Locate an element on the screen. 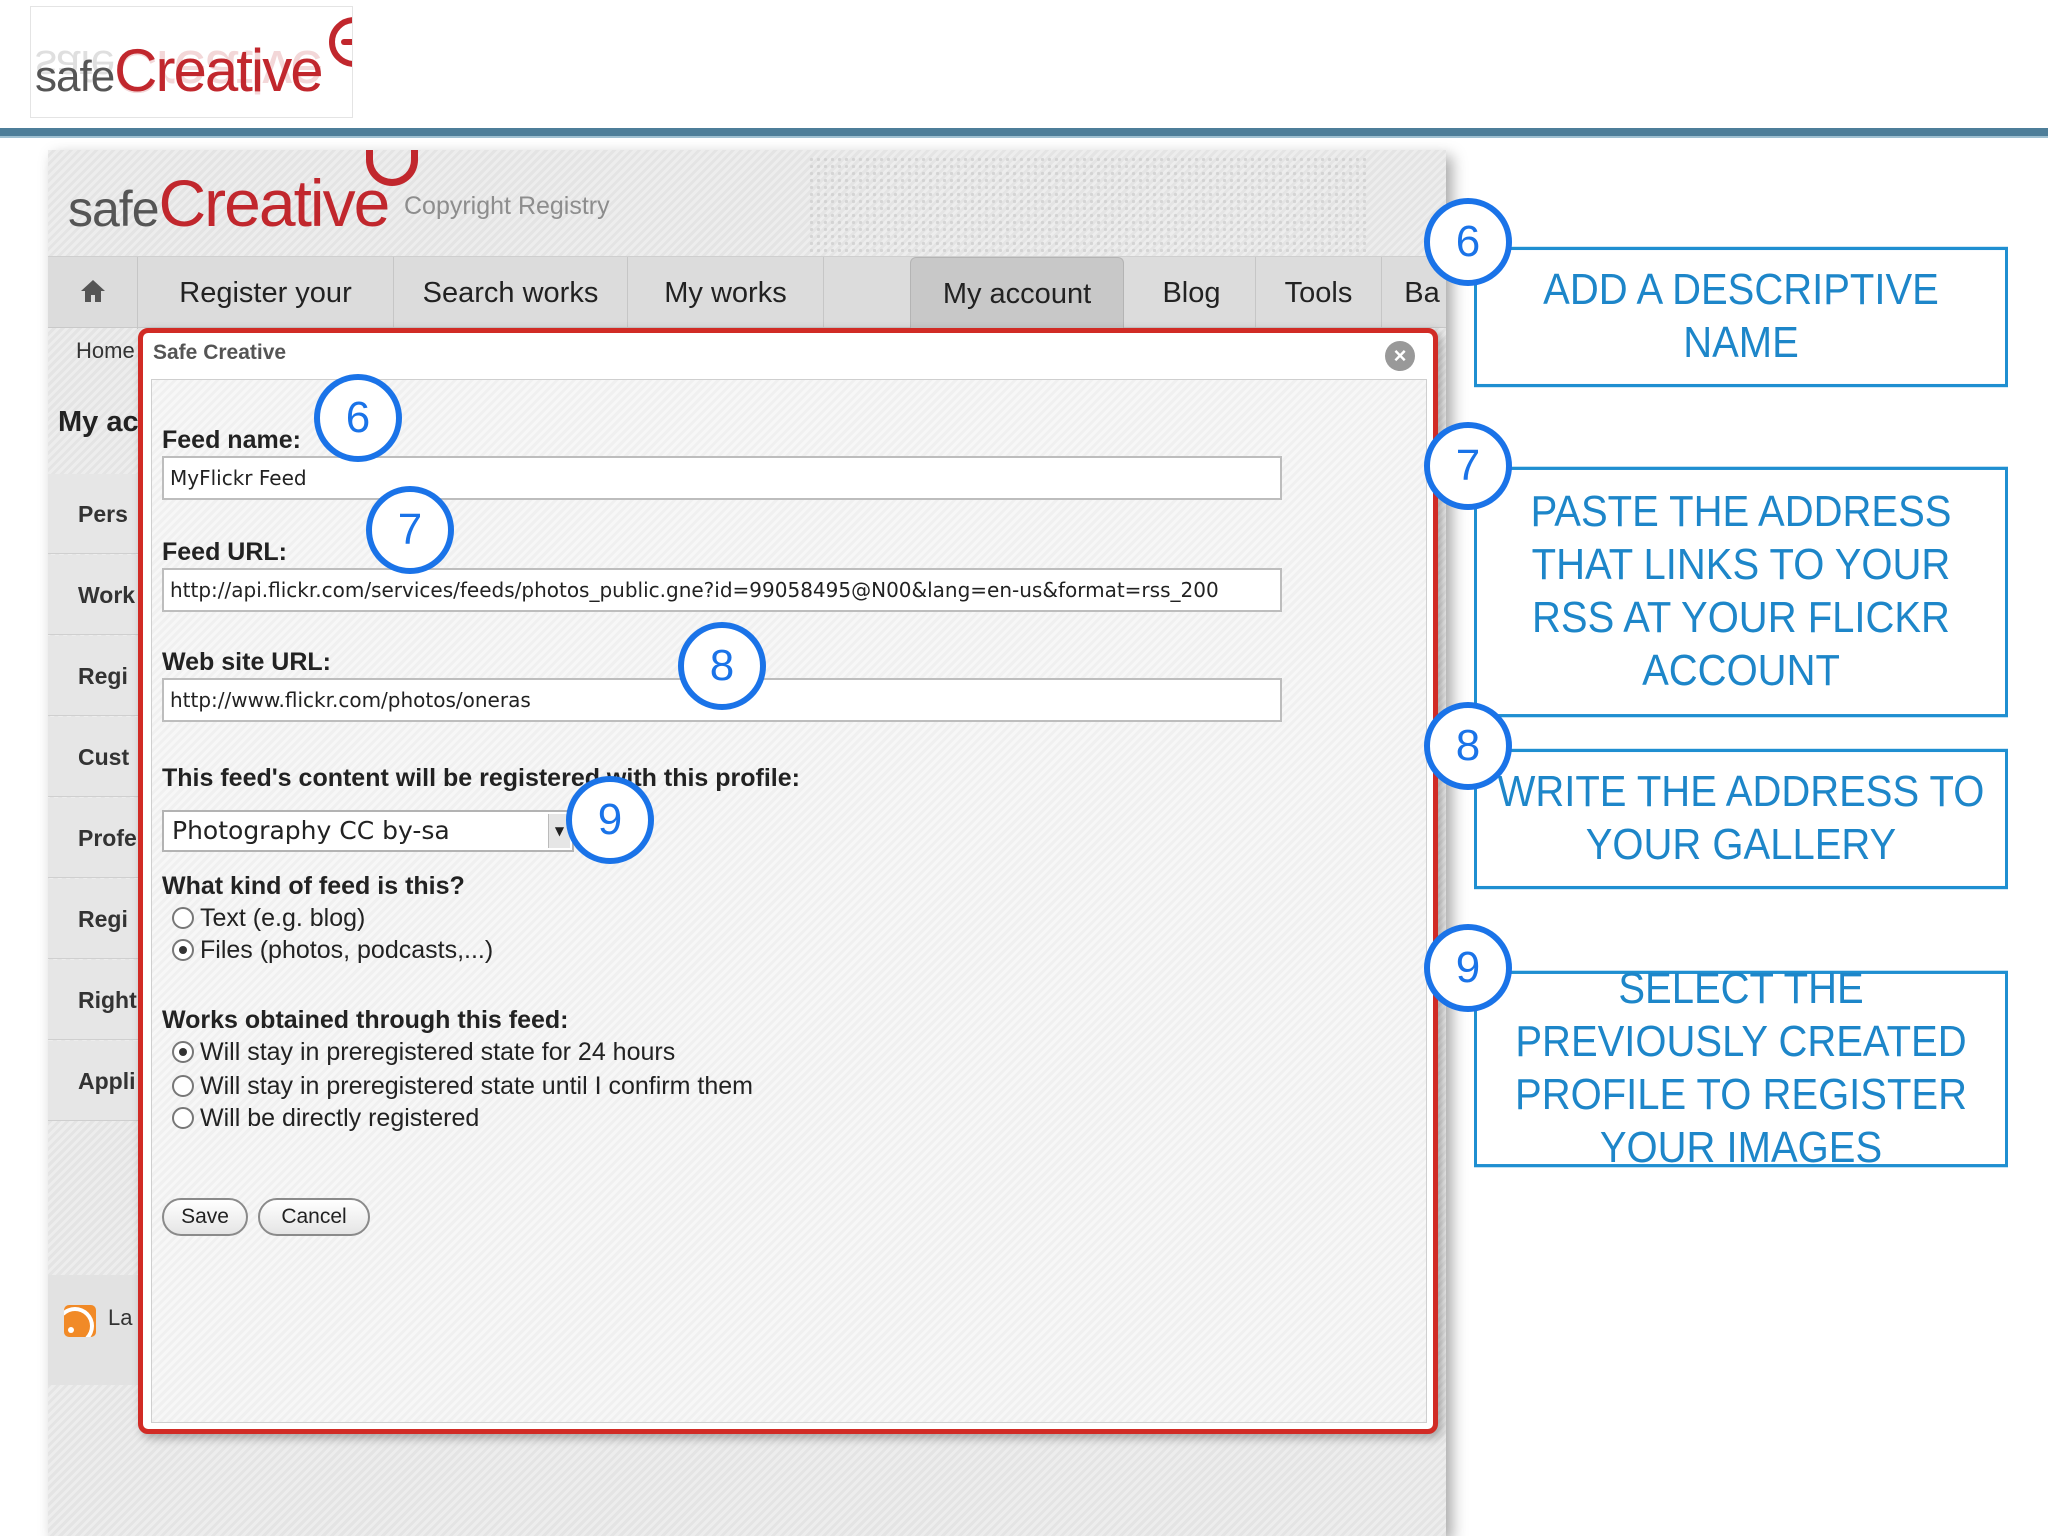  save-button: Save is located at coordinates (205, 1217).